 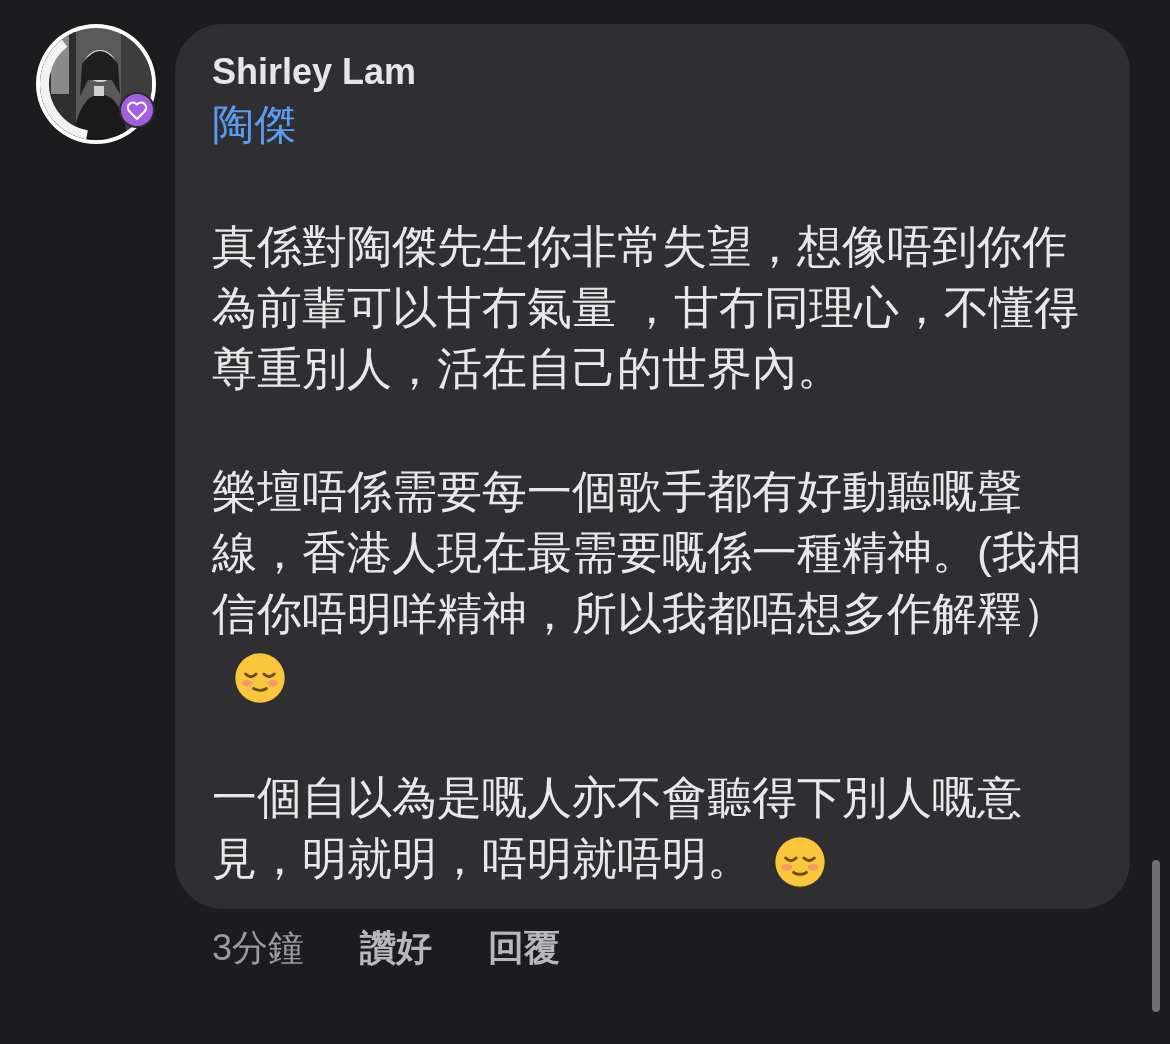 What do you see at coordinates (651, 125) in the screenshot?
I see `mention-link: 陶傑` at bounding box center [651, 125].